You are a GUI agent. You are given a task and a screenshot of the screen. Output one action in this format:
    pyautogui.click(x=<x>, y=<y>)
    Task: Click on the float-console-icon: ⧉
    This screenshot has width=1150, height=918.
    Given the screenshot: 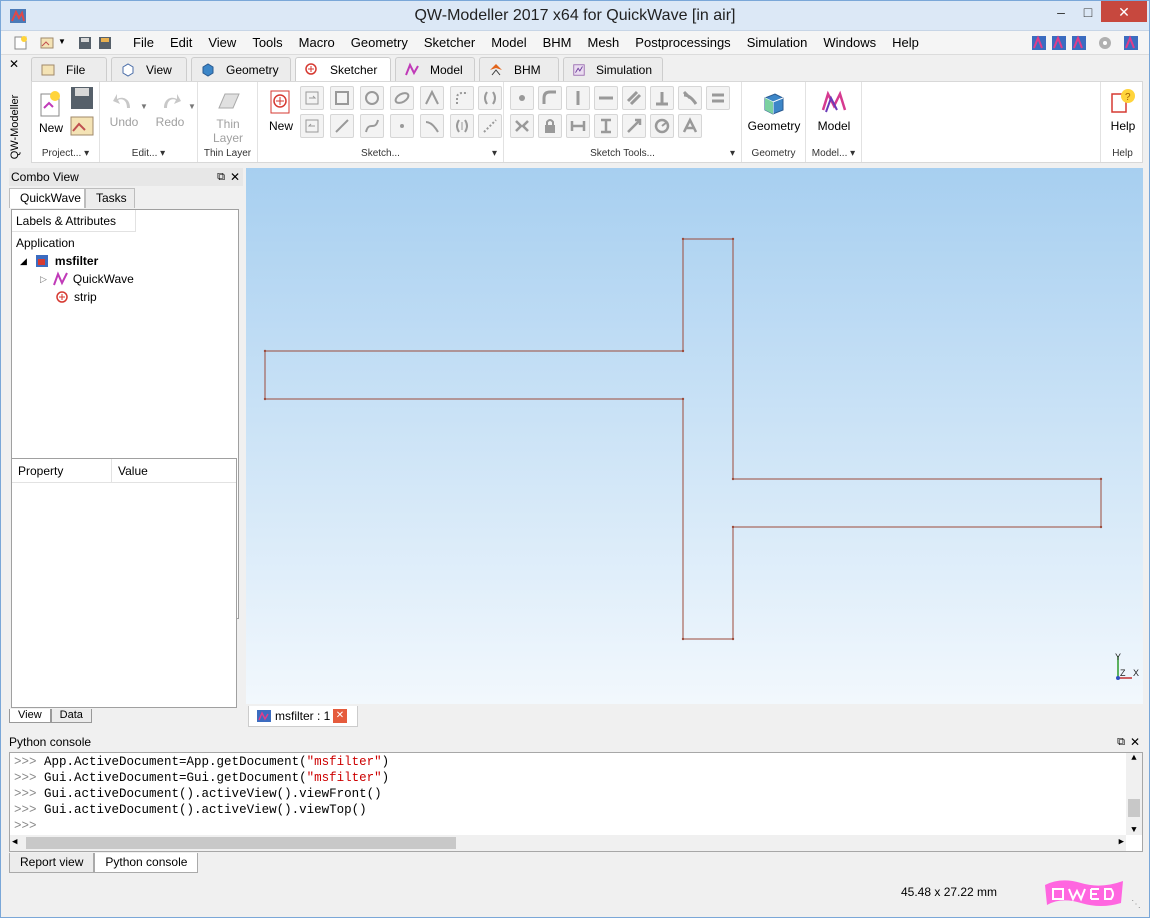 What is the action you would take?
    pyautogui.click(x=1121, y=742)
    